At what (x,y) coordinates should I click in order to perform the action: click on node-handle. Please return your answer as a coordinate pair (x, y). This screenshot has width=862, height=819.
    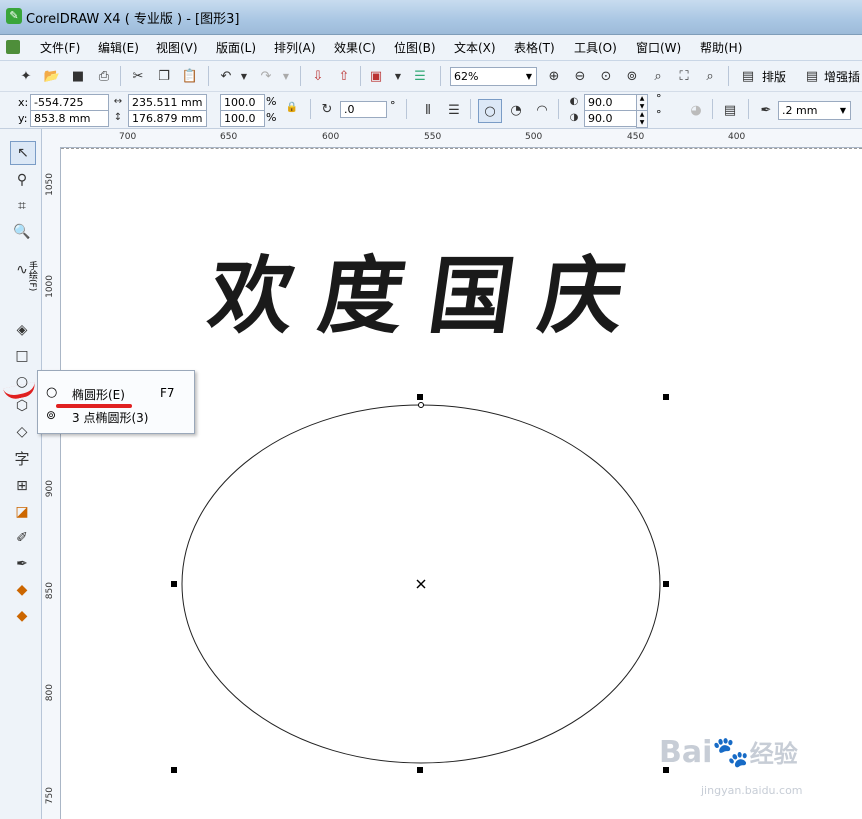
    Looking at the image, I should click on (421, 405).